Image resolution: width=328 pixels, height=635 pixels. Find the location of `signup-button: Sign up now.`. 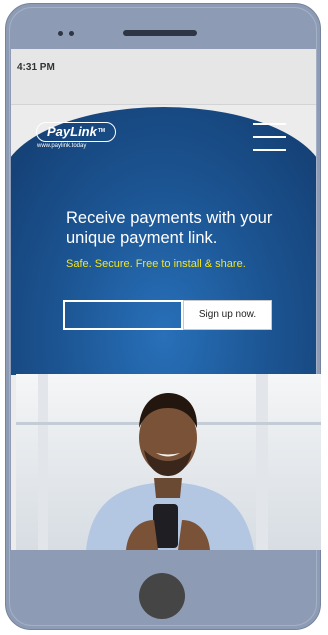

signup-button: Sign up now. is located at coordinates (227, 315).